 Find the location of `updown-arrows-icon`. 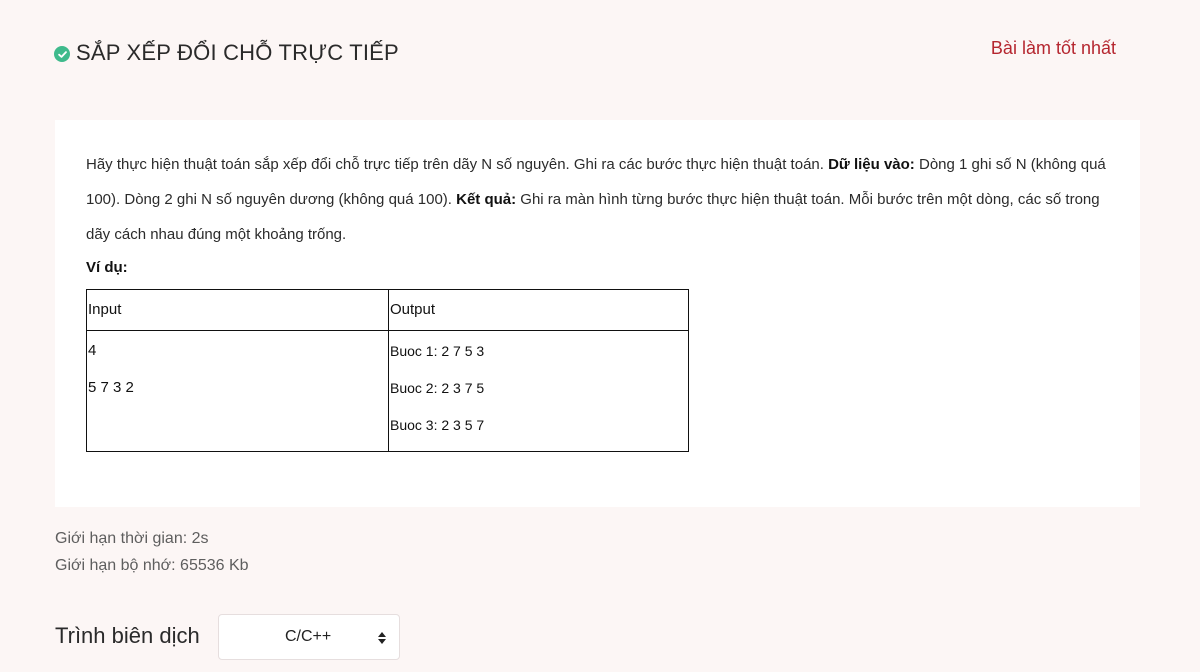

updown-arrows-icon is located at coordinates (382, 638).